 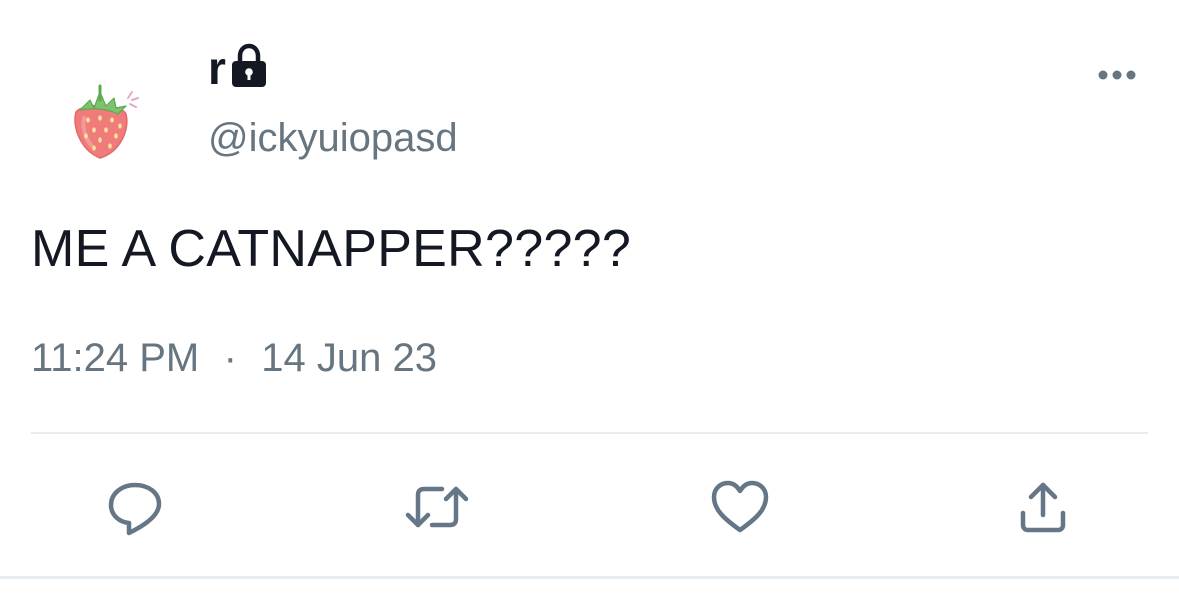 What do you see at coordinates (217, 68) in the screenshot?
I see `display-name: r` at bounding box center [217, 68].